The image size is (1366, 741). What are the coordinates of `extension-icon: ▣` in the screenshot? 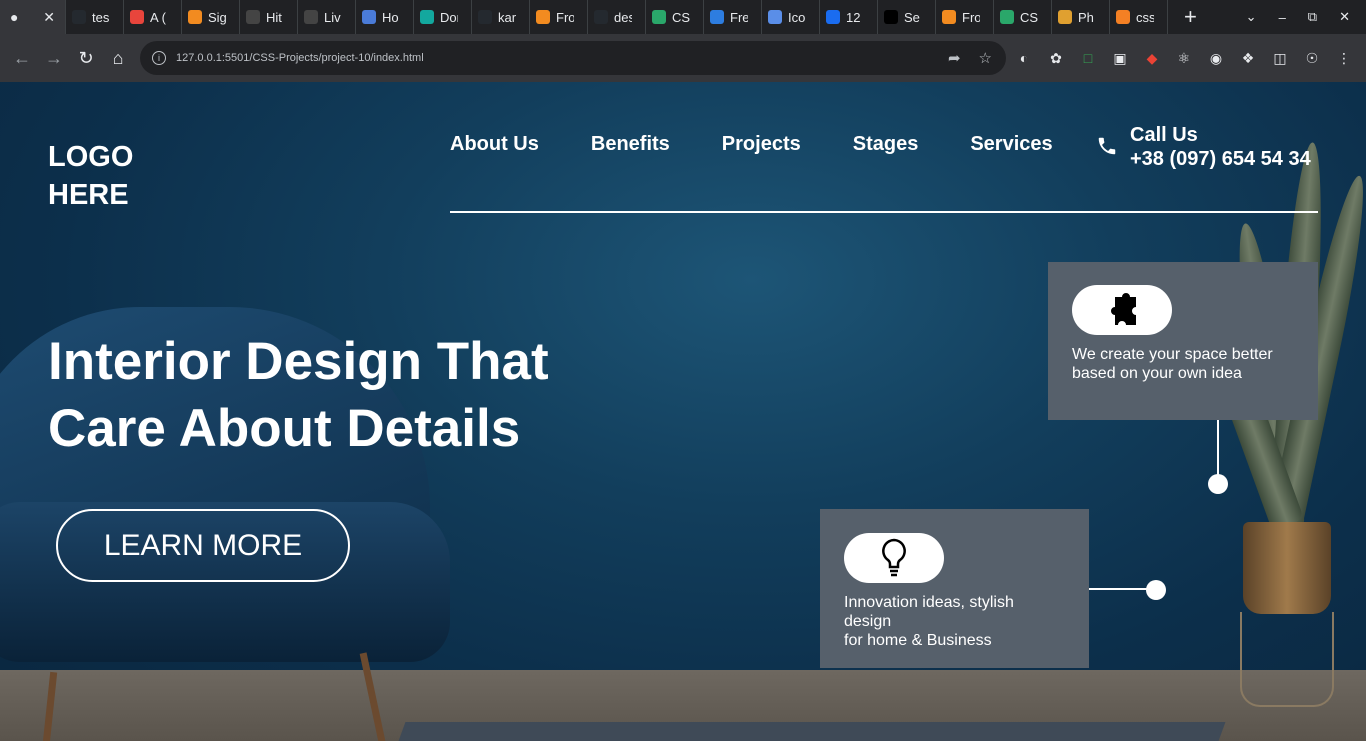 It's located at (1120, 58).